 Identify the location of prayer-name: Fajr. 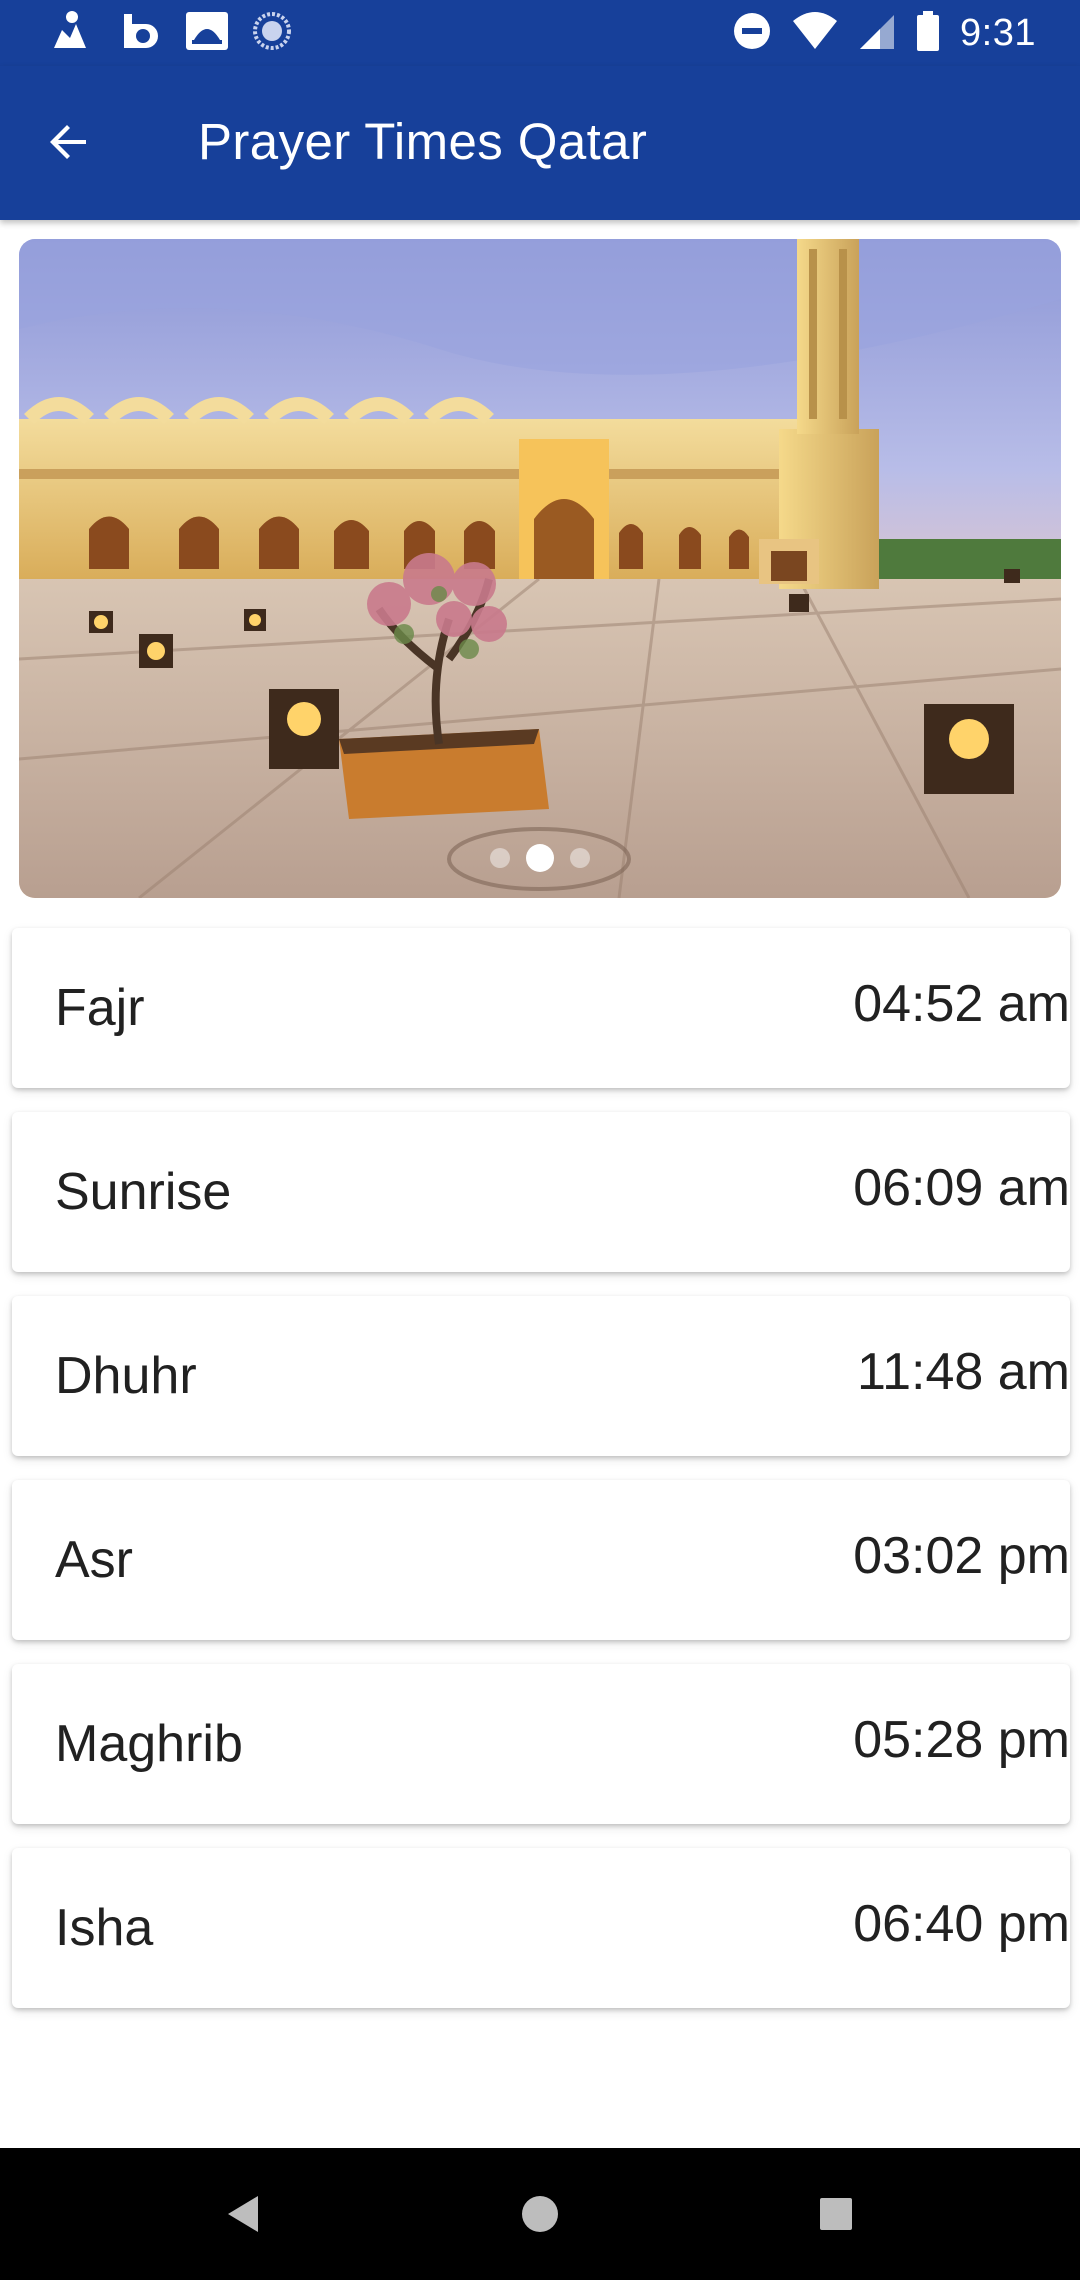
(100, 1008).